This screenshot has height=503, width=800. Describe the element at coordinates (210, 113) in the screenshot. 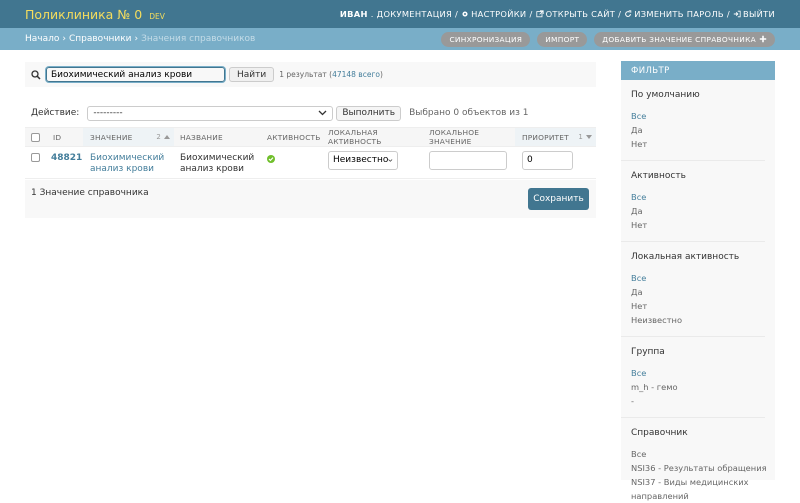

I see `action-select: ---------` at that location.